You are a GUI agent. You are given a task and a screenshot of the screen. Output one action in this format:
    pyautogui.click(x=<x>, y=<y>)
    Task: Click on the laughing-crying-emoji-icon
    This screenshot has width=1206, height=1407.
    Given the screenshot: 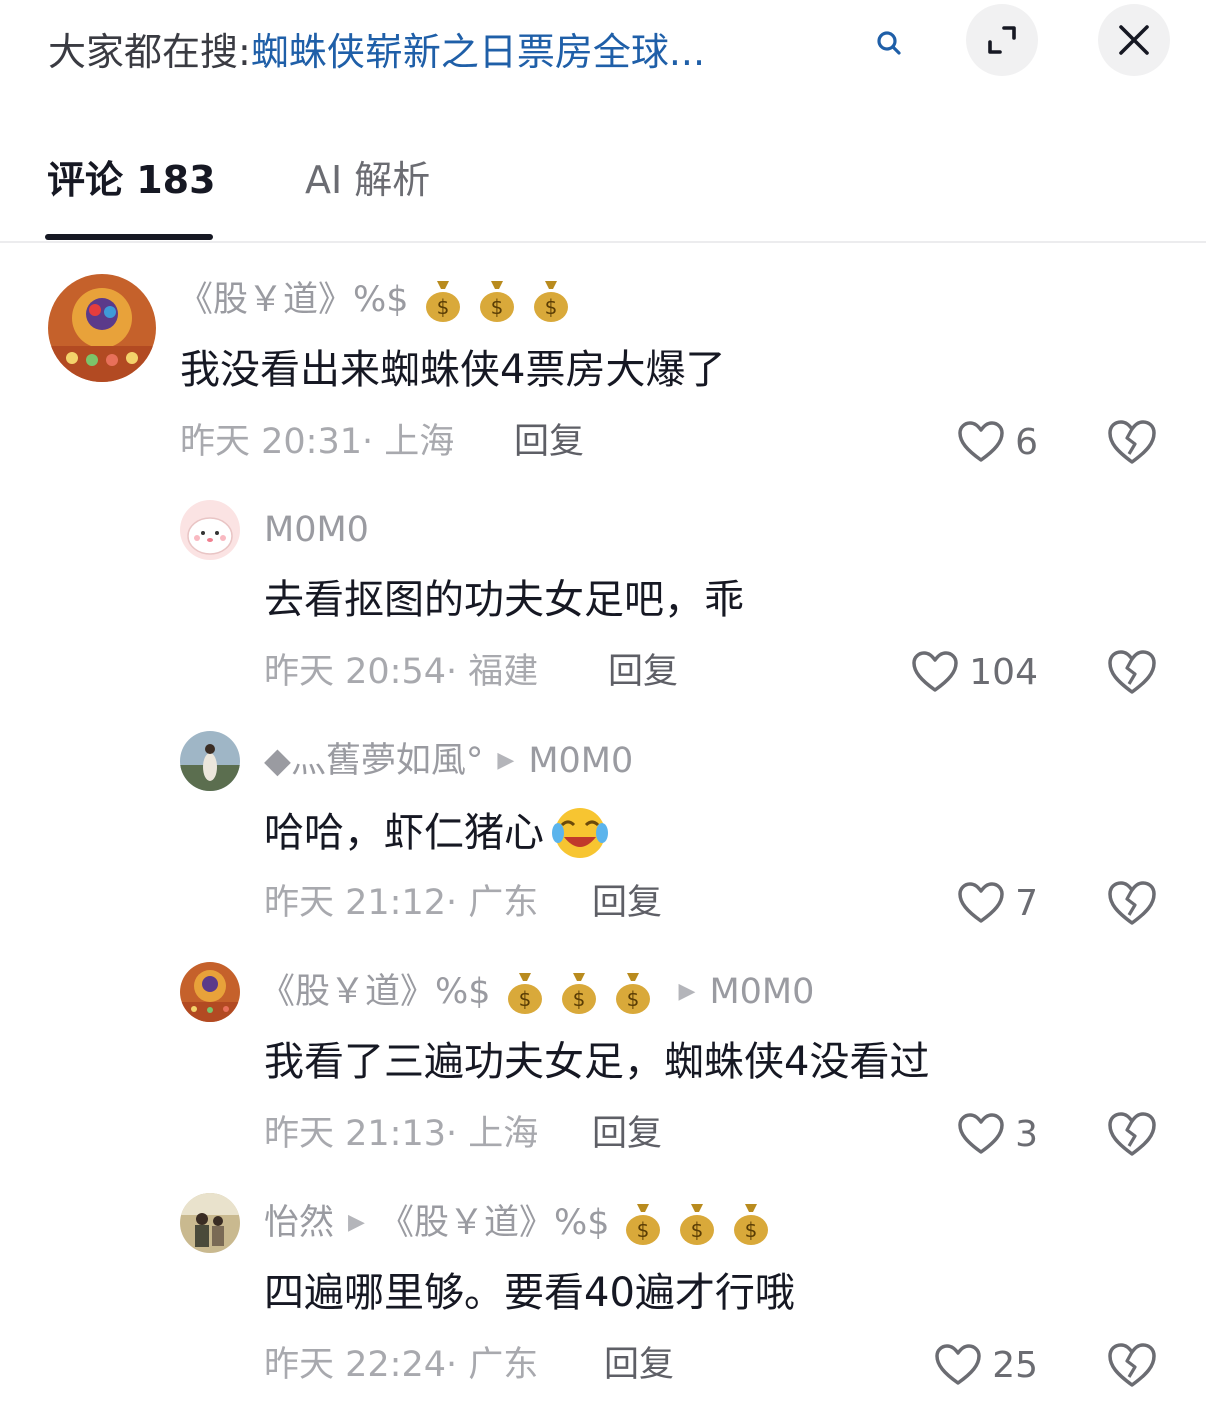 What is the action you would take?
    pyautogui.click(x=580, y=833)
    